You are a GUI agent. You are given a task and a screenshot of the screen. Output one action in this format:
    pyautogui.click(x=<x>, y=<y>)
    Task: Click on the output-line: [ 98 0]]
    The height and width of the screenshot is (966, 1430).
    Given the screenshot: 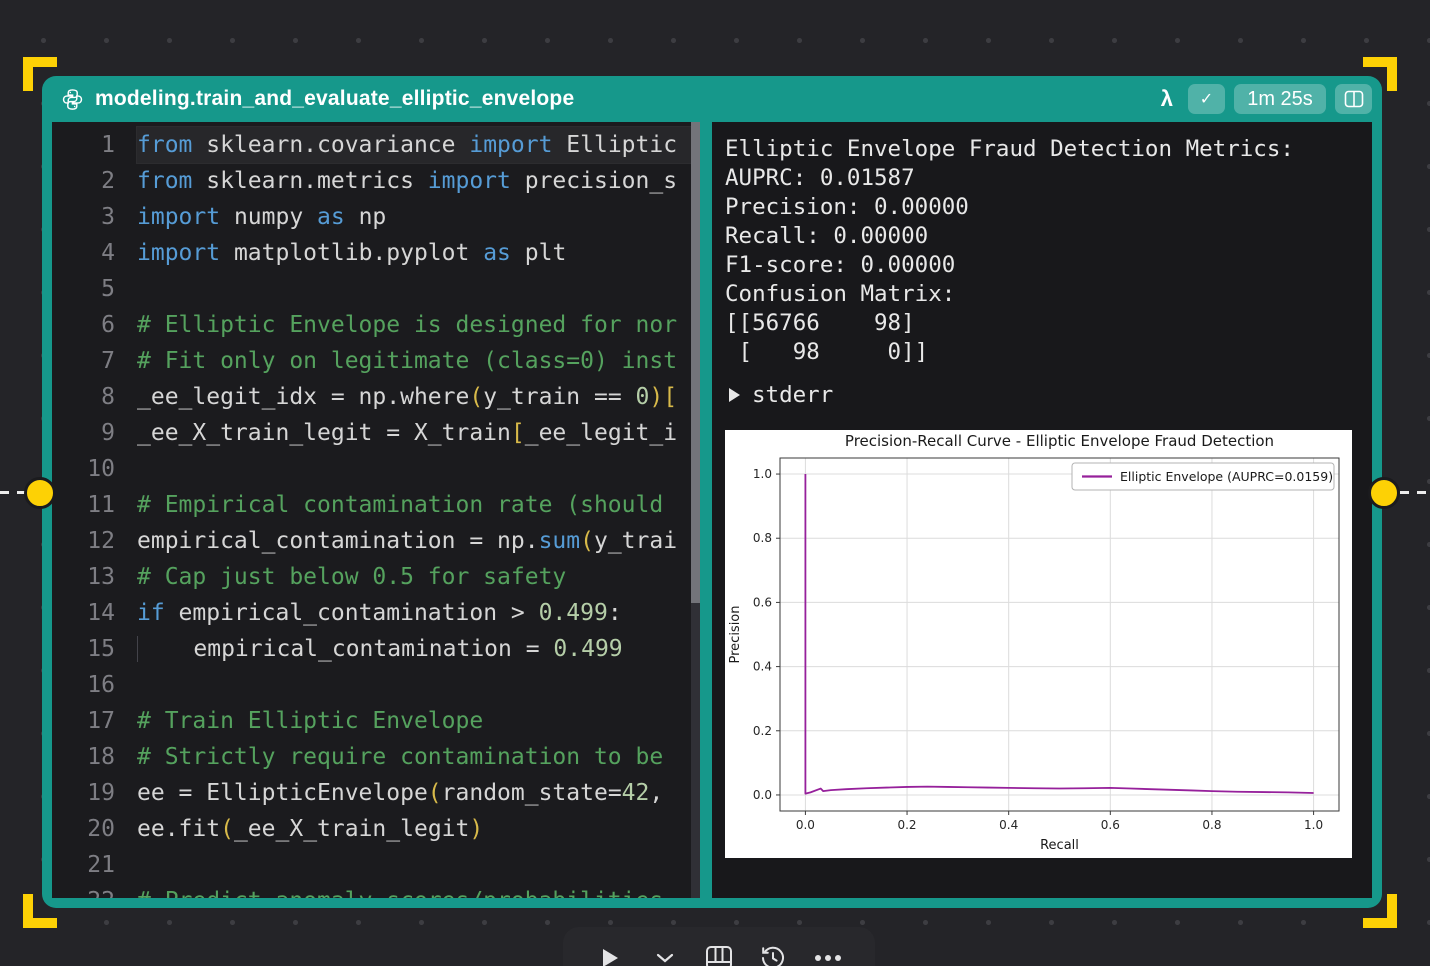 What is the action you would take?
    pyautogui.click(x=827, y=352)
    